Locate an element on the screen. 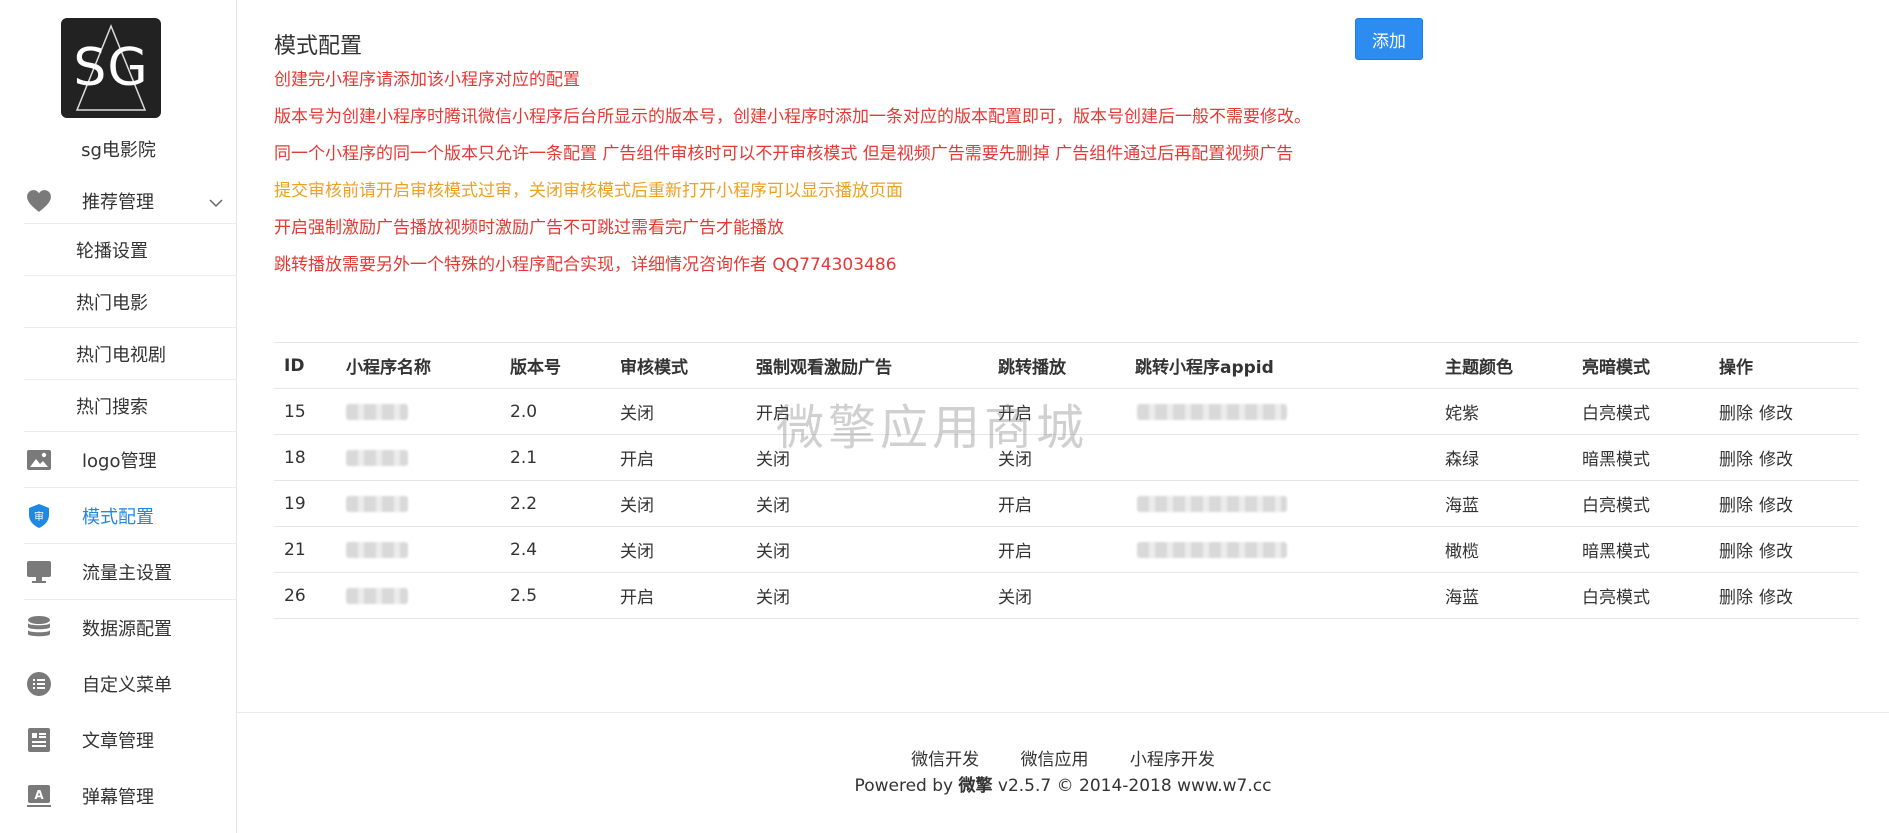 Image resolution: width=1889 pixels, height=833 pixels. database-icon is located at coordinates (39, 628).